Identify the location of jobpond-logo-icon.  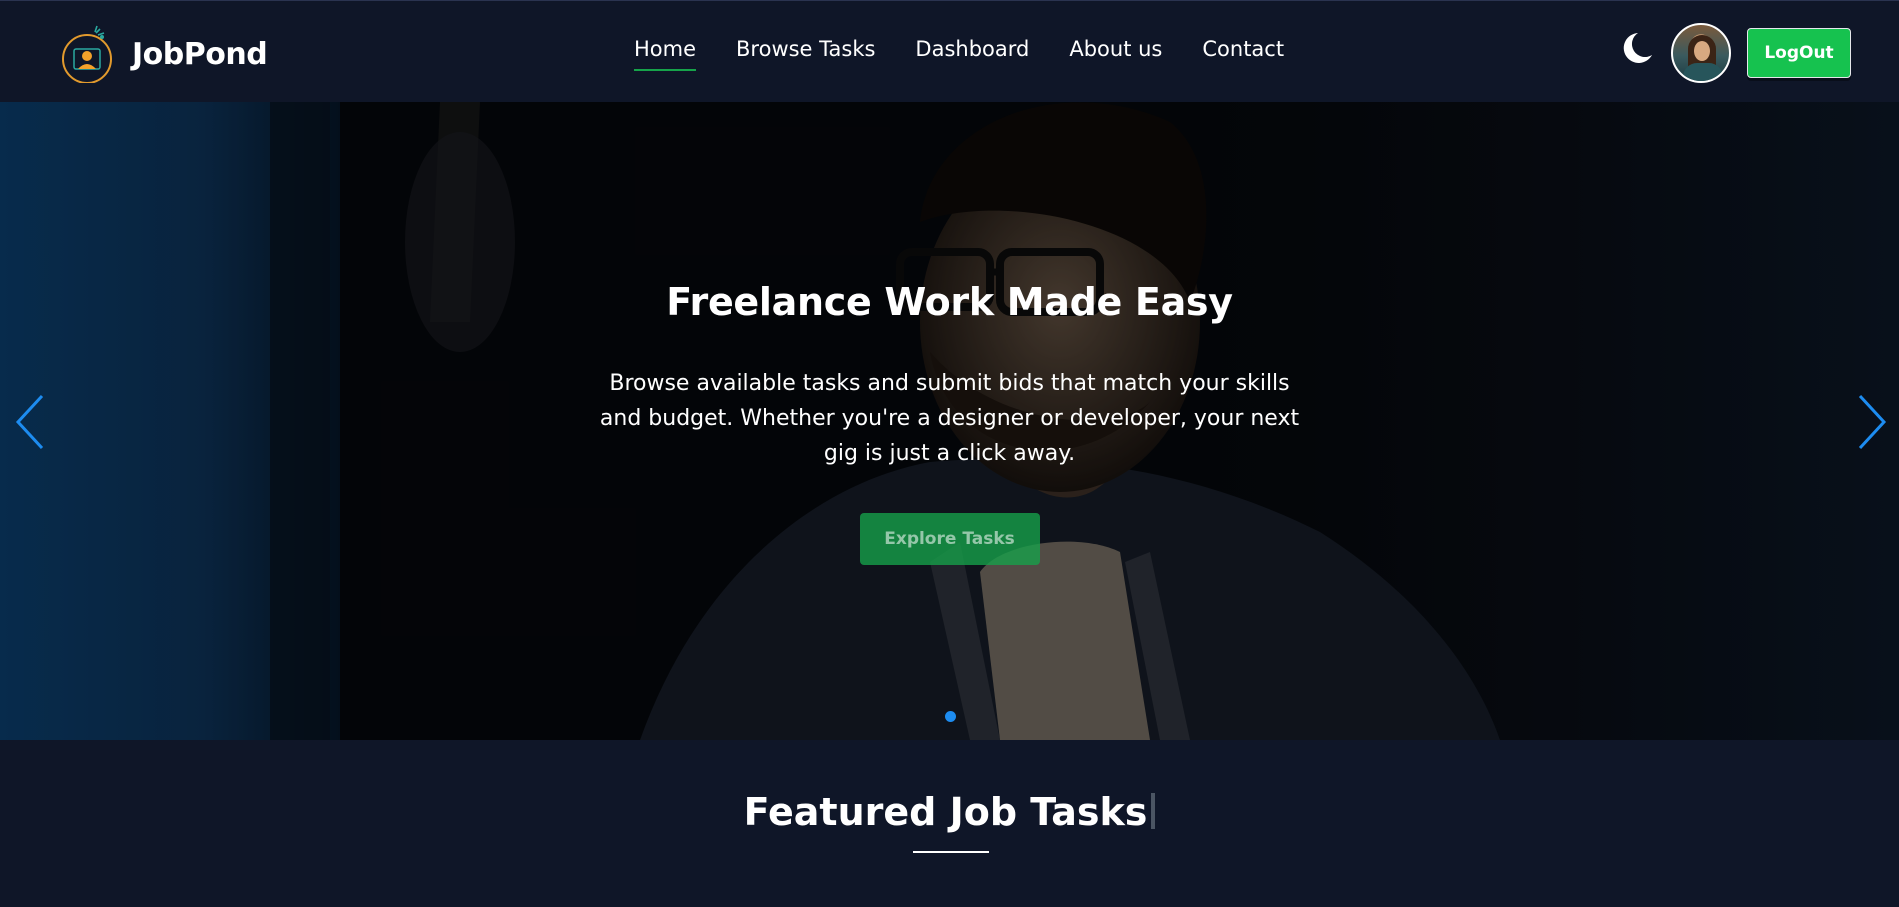
(89, 54).